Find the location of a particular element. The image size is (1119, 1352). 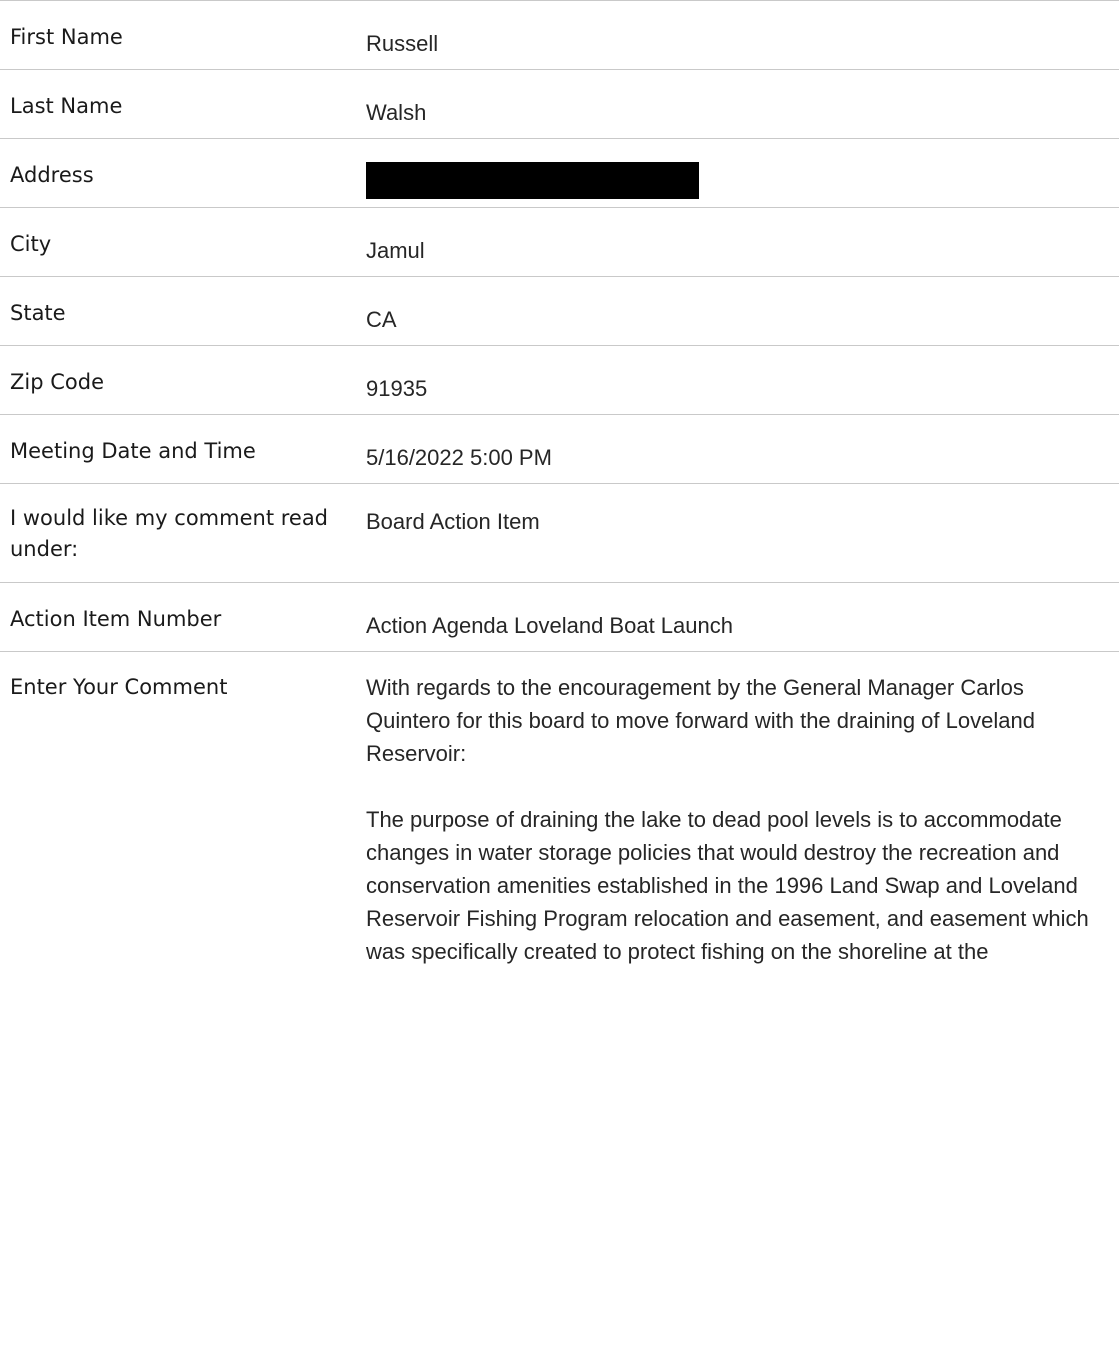

address-redaction-block is located at coordinates (532, 180).